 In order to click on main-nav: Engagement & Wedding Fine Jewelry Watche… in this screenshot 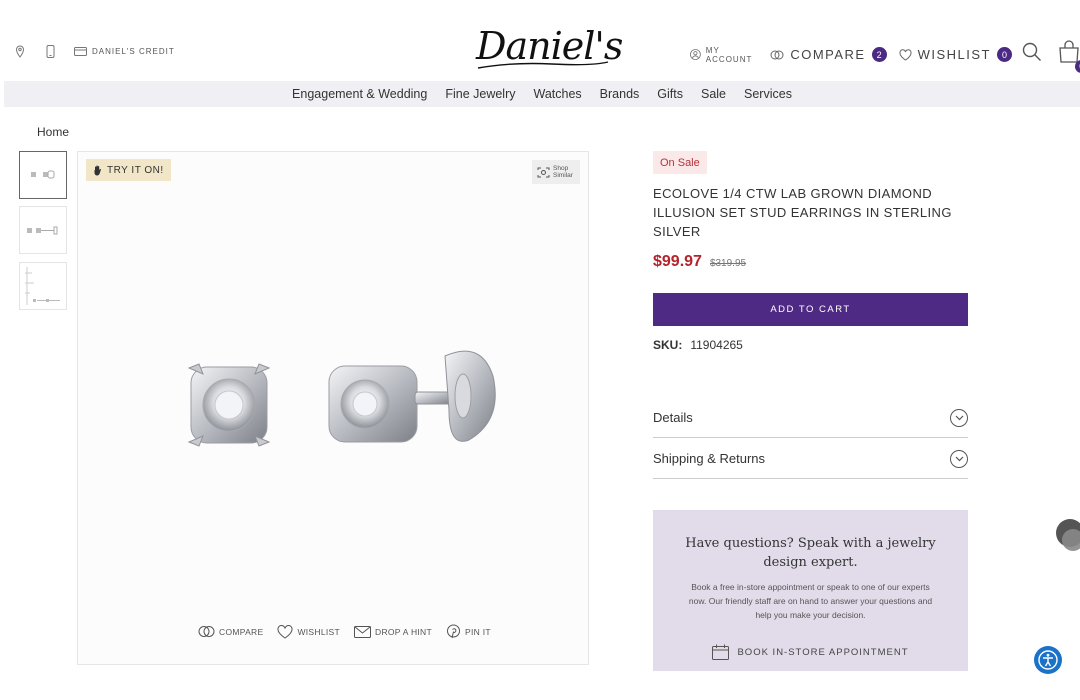, I will do `click(542, 94)`.